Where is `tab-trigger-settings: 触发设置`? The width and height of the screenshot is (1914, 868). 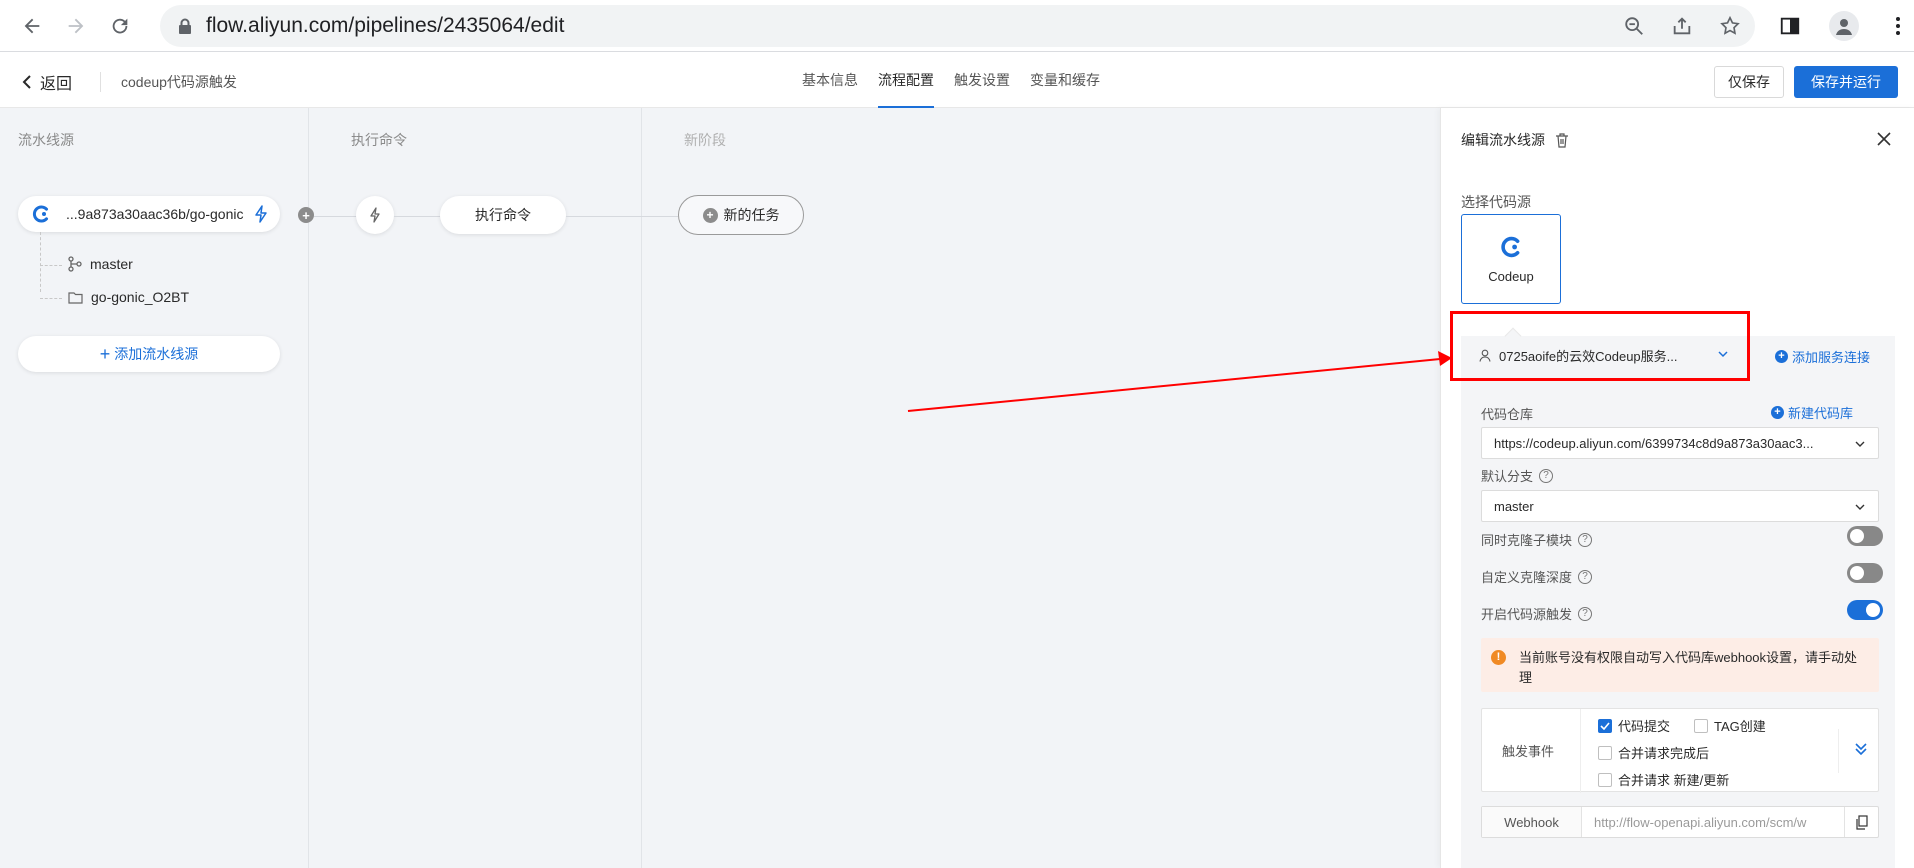 tab-trigger-settings: 触发设置 is located at coordinates (982, 80).